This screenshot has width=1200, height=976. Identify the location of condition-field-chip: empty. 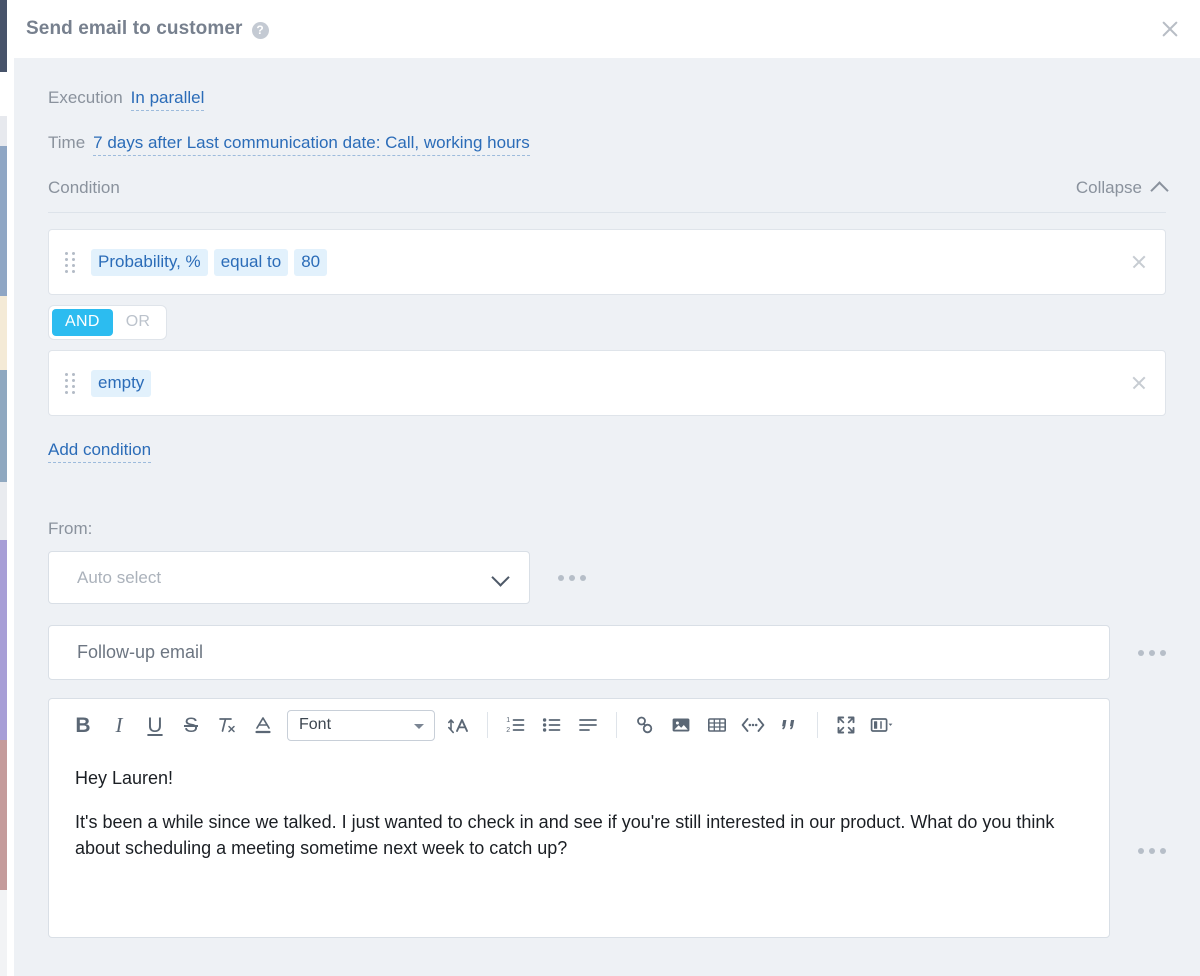
(121, 383).